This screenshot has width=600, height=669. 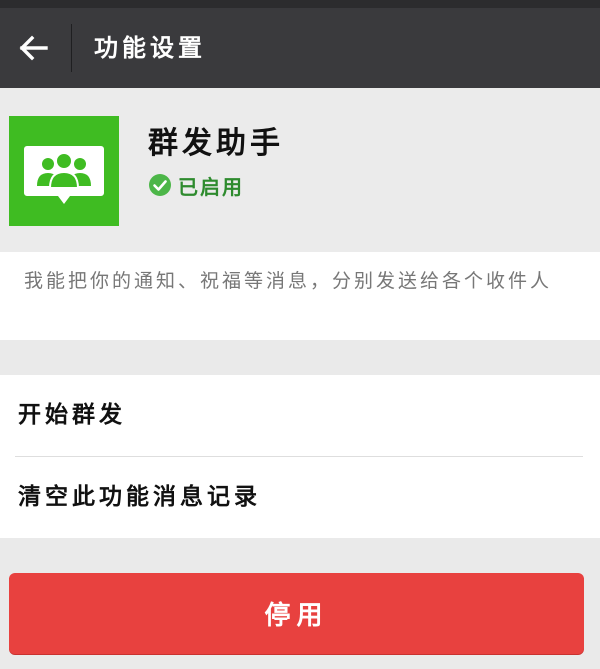 I want to click on check-circle-icon, so click(x=160, y=185).